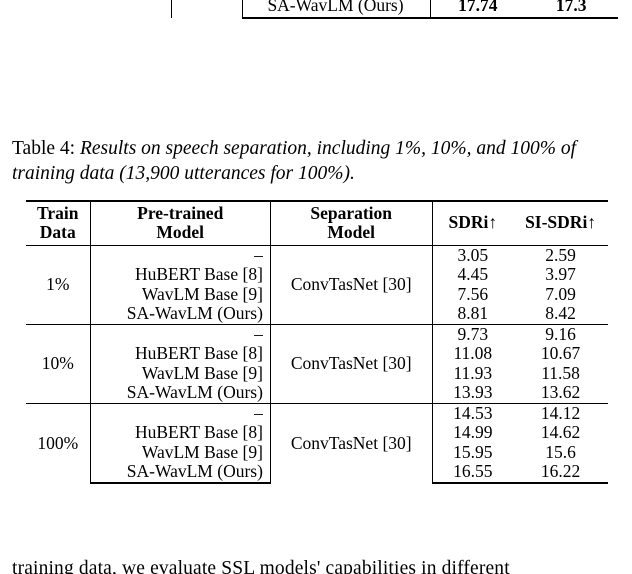 Image resolution: width=632 pixels, height=574 pixels. What do you see at coordinates (473, 293) in the screenshot?
I see `cell-sdri: 7.56` at bounding box center [473, 293].